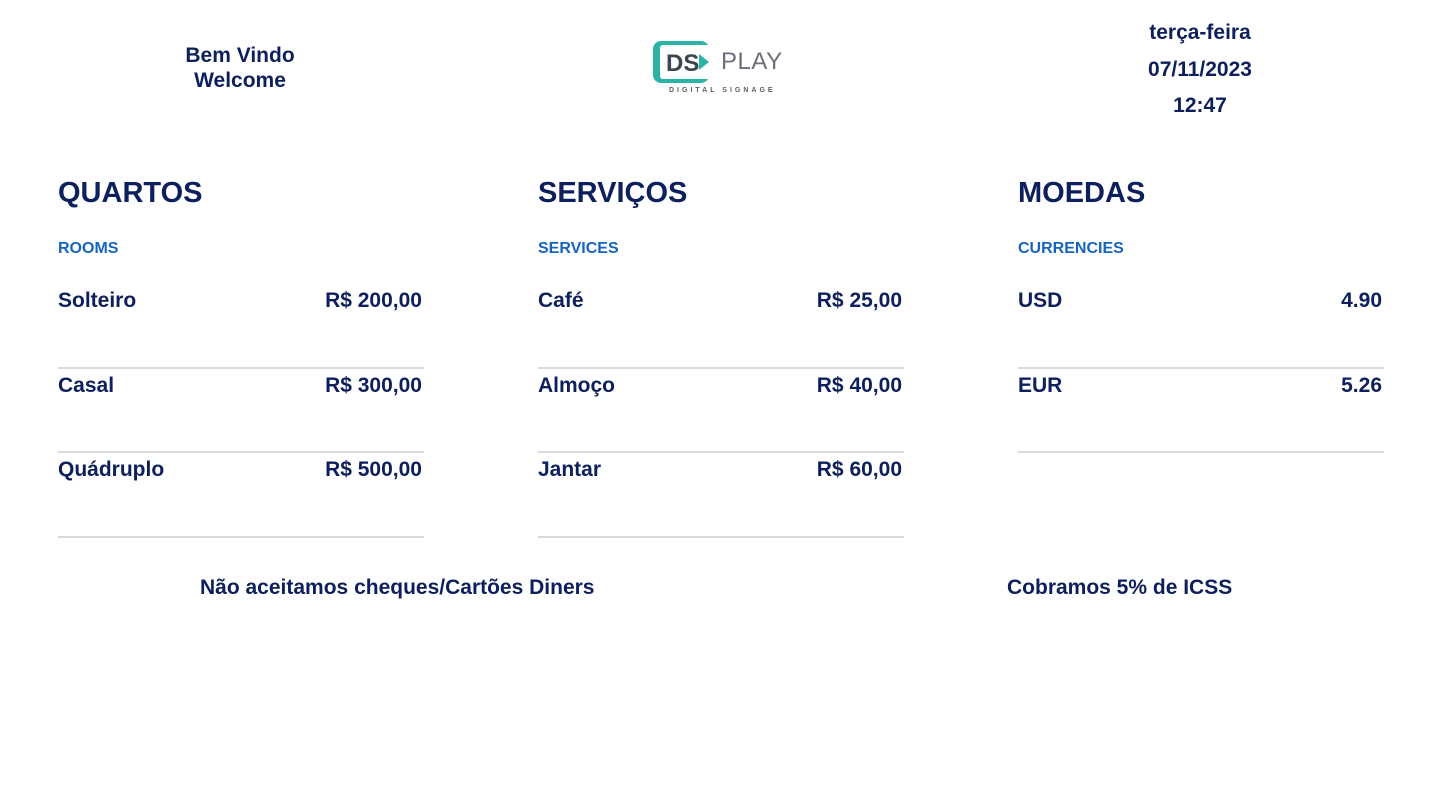  What do you see at coordinates (1071, 248) in the screenshot?
I see `section-subtitle: CURRENCIES` at bounding box center [1071, 248].